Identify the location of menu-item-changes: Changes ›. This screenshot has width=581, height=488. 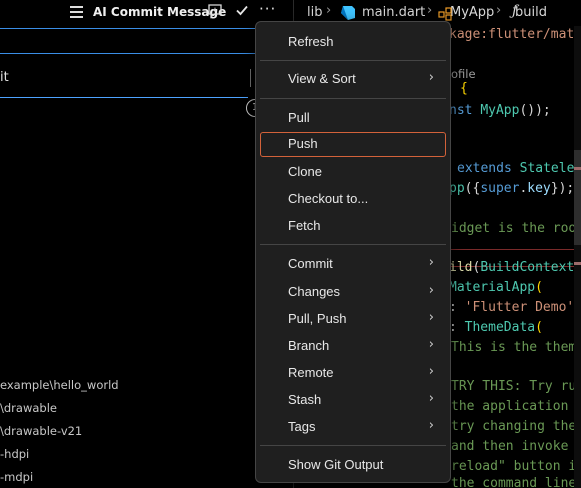
(353, 292).